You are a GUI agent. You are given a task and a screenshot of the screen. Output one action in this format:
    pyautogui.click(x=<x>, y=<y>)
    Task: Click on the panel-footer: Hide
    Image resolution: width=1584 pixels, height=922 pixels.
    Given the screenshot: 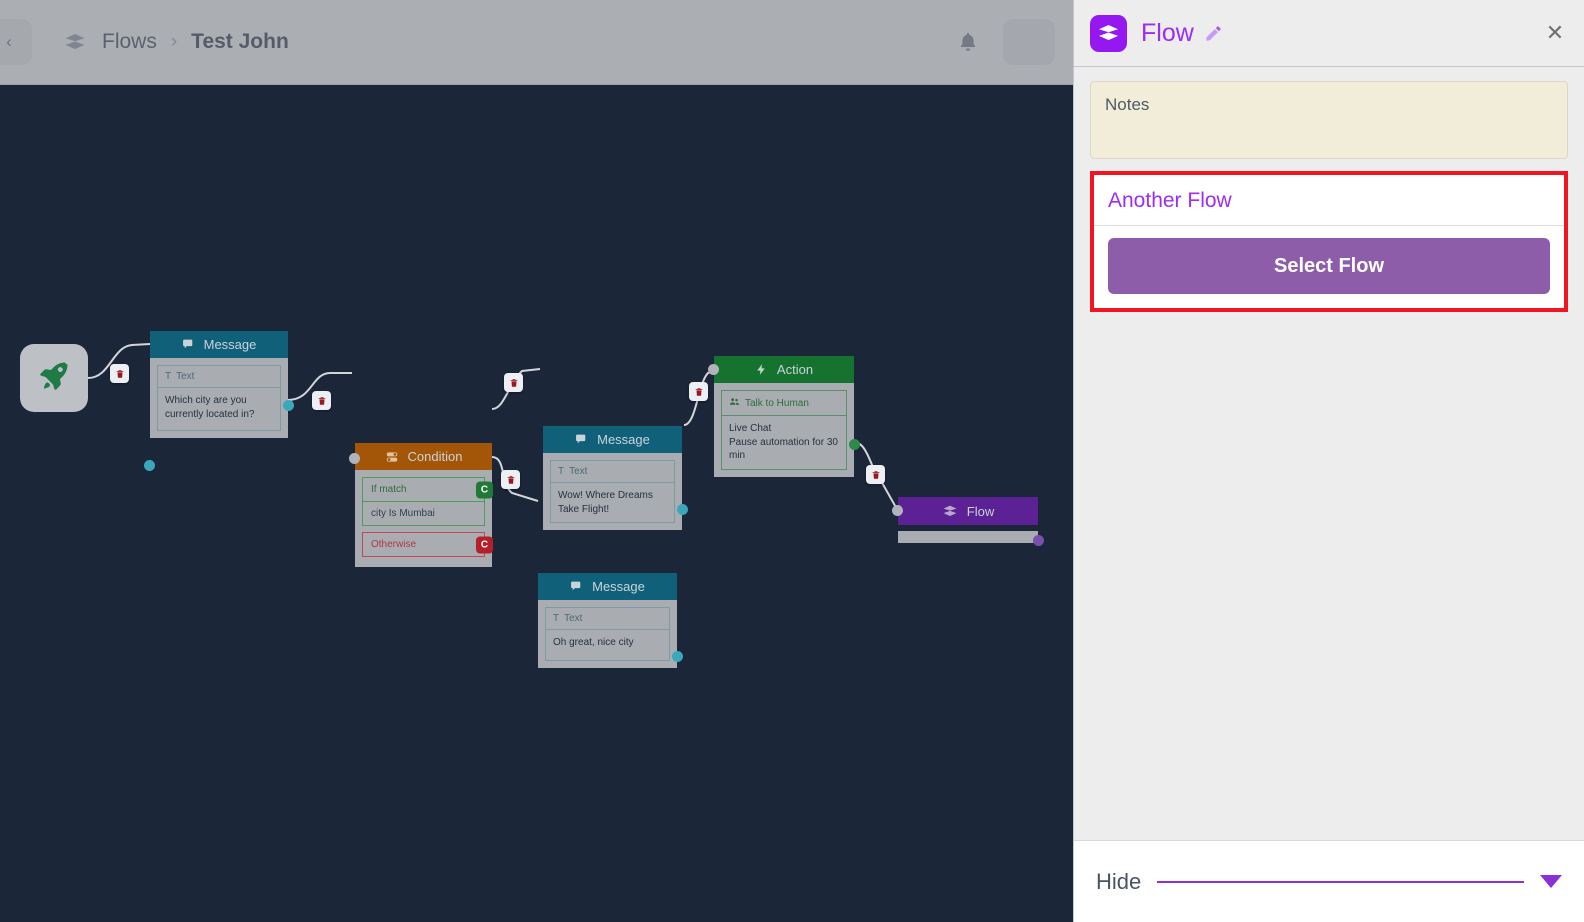 What is the action you would take?
    pyautogui.click(x=1329, y=881)
    